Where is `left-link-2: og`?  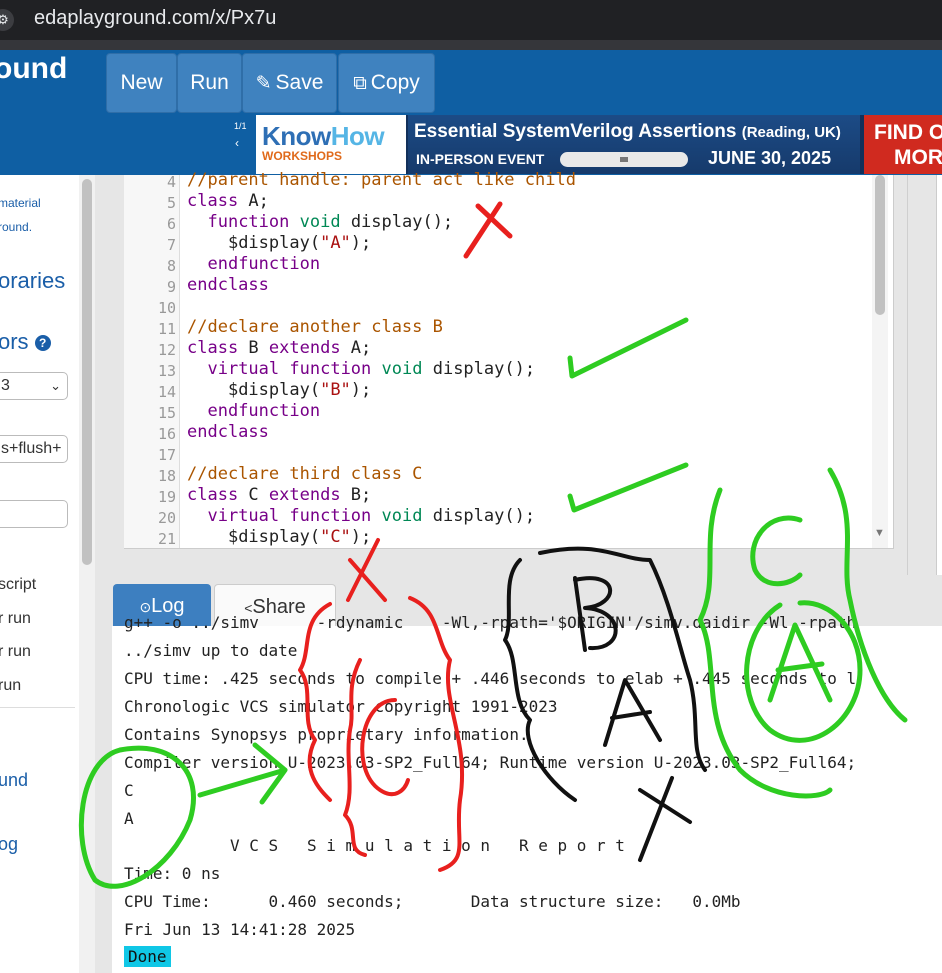
left-link-2: og is located at coordinates (9, 844).